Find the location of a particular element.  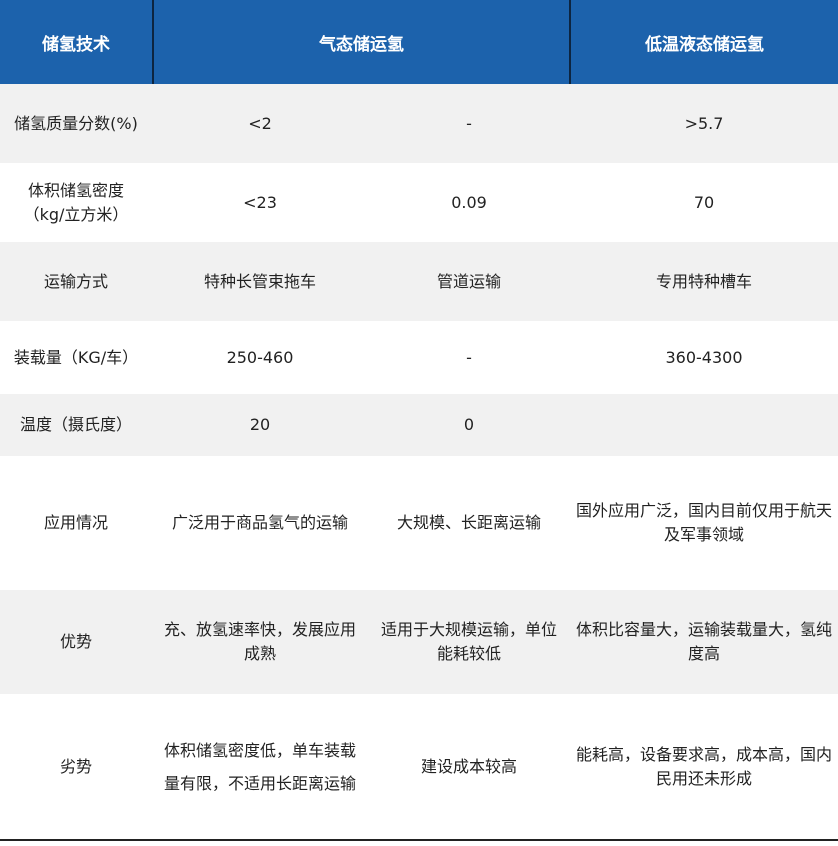

header-cell-technology: 储氢技术 is located at coordinates (76, 44).